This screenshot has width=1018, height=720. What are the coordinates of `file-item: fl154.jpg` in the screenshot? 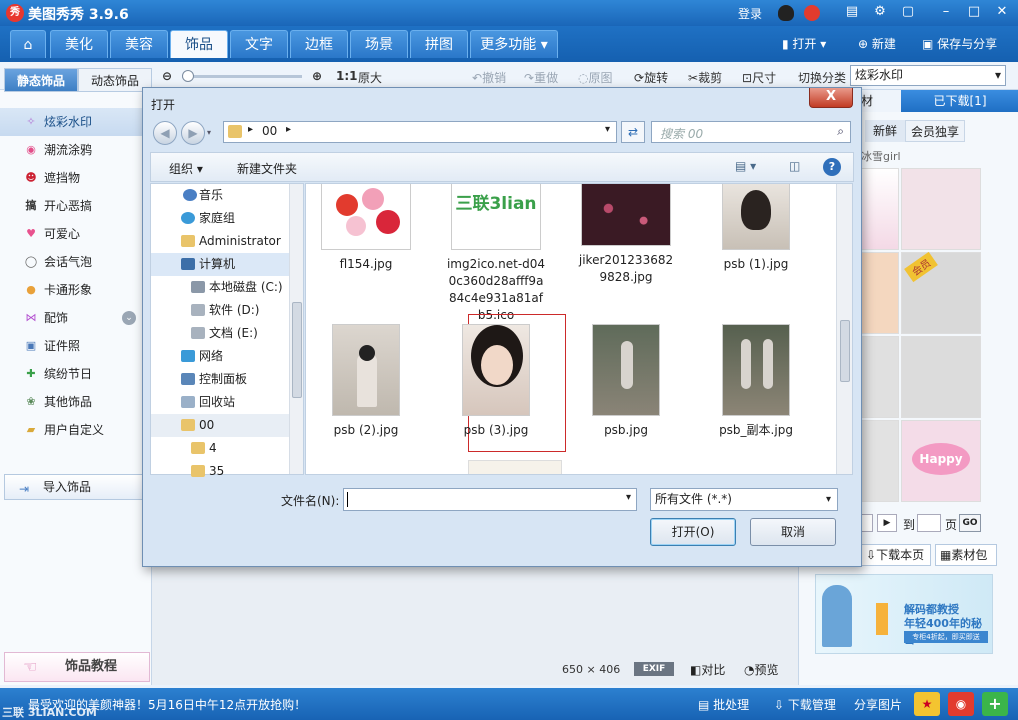 It's located at (366, 228).